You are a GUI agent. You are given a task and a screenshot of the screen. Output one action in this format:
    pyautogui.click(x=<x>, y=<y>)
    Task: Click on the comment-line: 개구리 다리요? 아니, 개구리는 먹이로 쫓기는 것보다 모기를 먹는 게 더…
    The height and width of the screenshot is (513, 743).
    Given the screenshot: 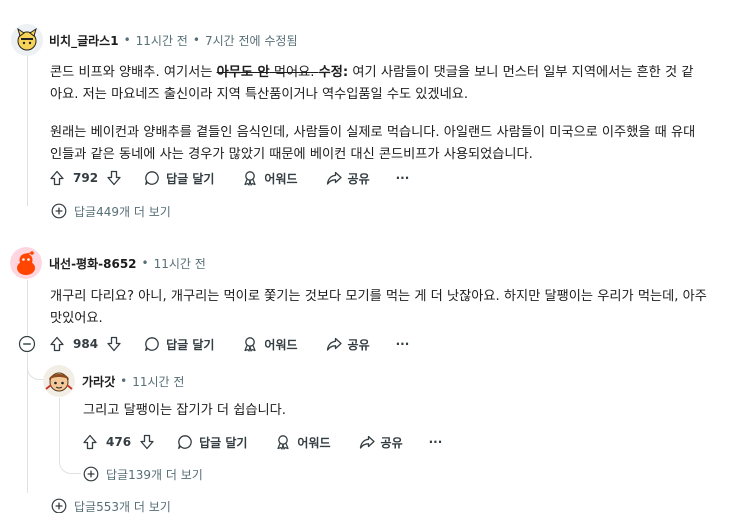 What is the action you would take?
    pyautogui.click(x=378, y=296)
    